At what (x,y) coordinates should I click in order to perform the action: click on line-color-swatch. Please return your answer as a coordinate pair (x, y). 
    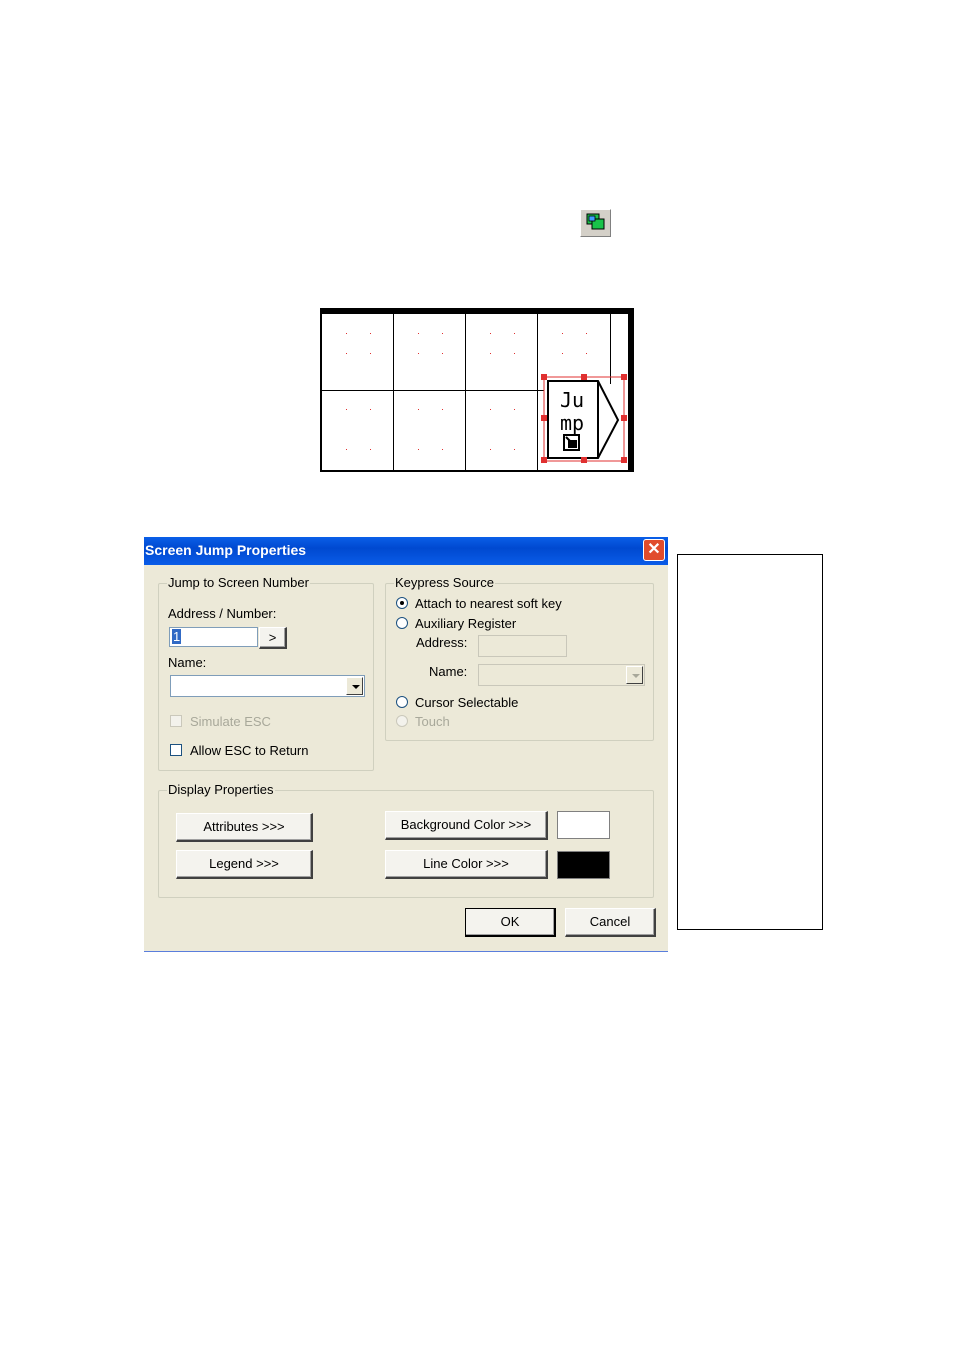
    Looking at the image, I should click on (583, 865).